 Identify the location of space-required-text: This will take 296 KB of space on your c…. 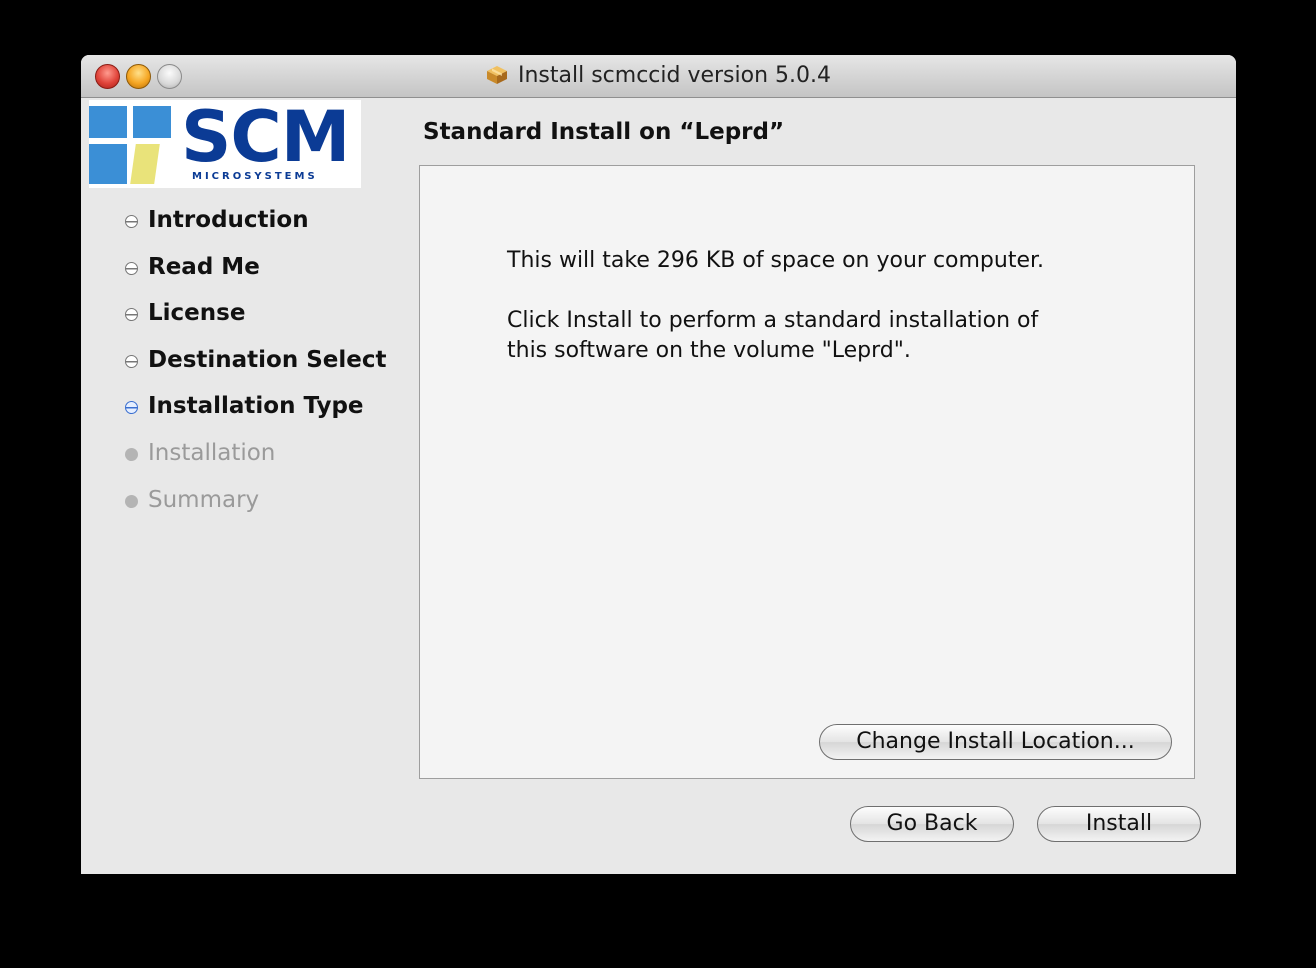
(776, 260).